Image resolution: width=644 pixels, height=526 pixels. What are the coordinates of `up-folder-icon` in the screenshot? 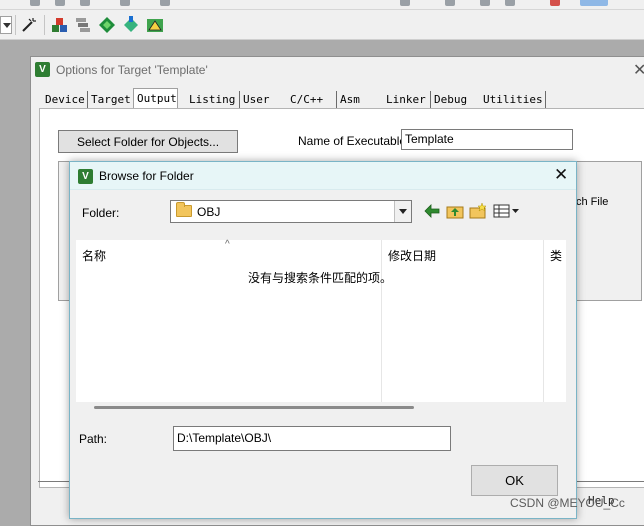 It's located at (455, 211).